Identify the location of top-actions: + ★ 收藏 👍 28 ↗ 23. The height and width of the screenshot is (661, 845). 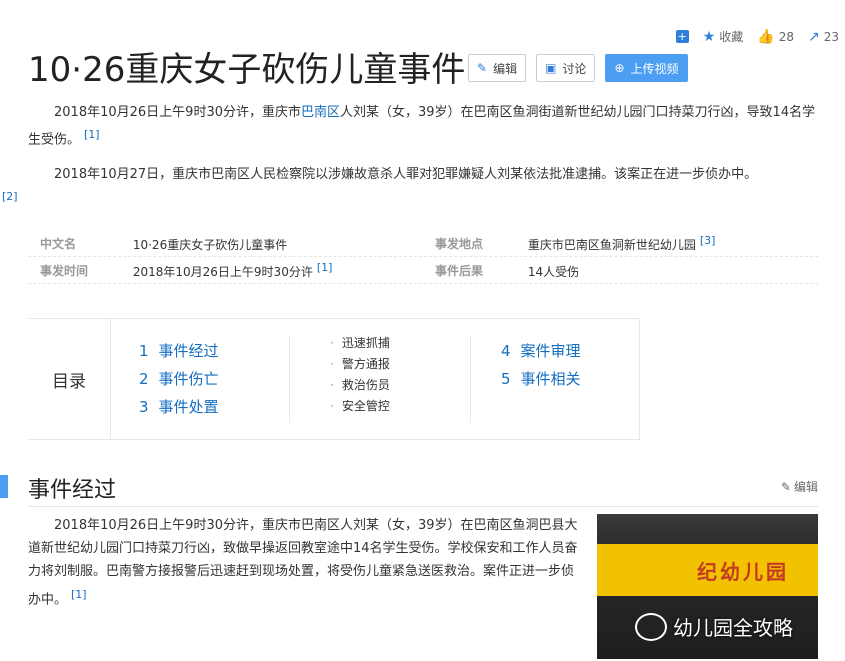
(757, 36).